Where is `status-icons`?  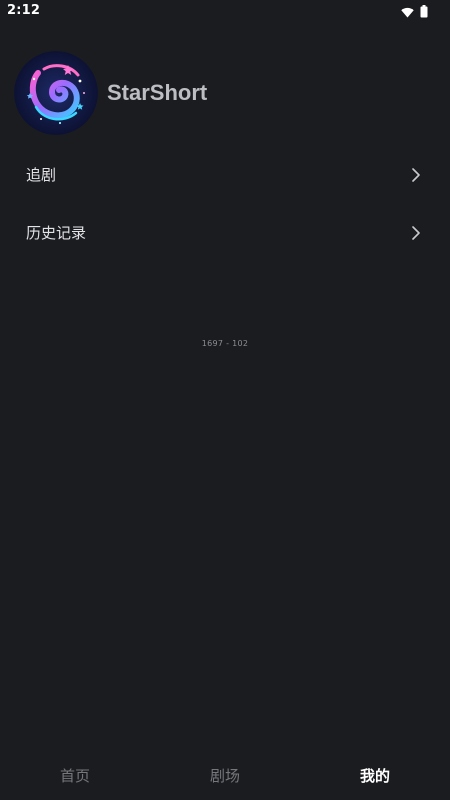 status-icons is located at coordinates (414, 12).